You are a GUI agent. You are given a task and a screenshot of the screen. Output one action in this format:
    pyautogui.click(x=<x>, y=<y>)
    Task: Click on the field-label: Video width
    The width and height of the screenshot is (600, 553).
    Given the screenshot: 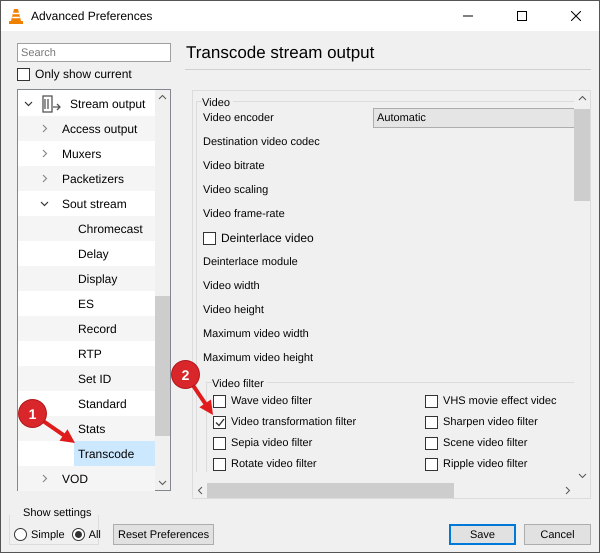 What is the action you would take?
    pyautogui.click(x=232, y=286)
    